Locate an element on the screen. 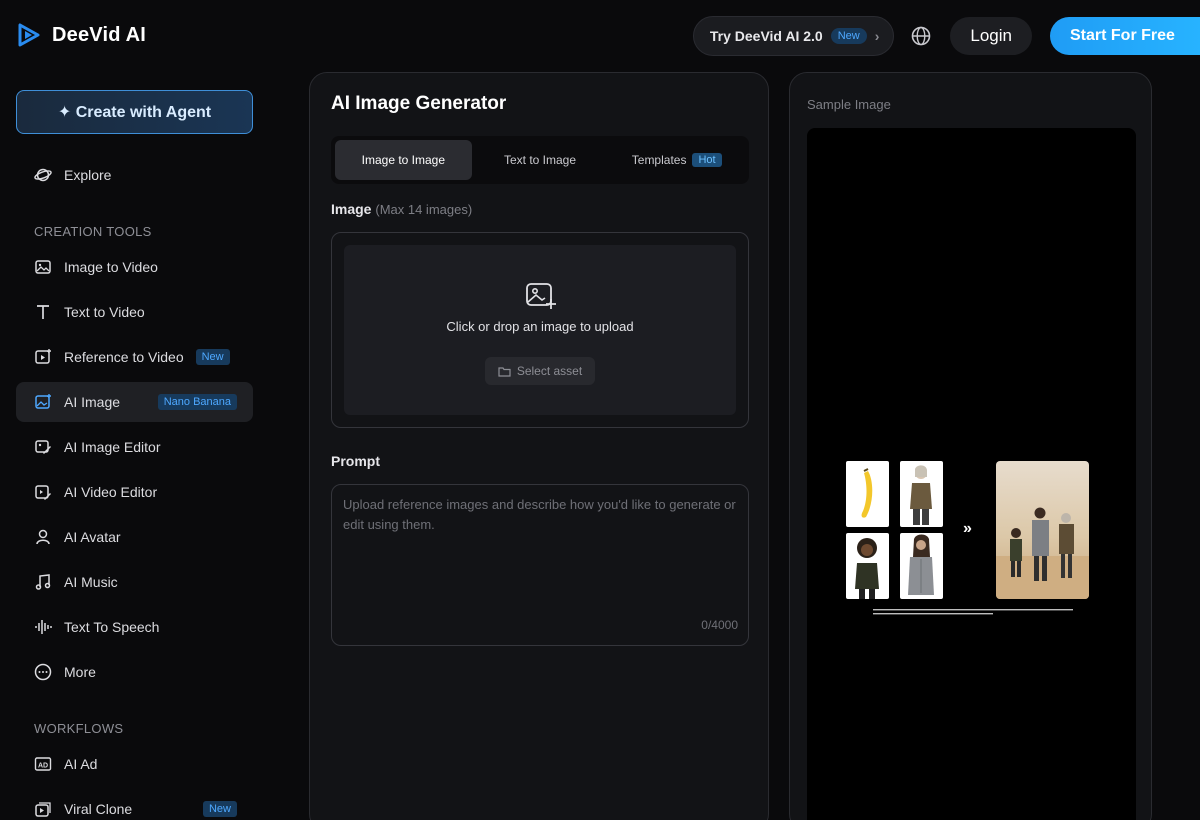  image-field-label: Image (Max 14 images) is located at coordinates (401, 209).